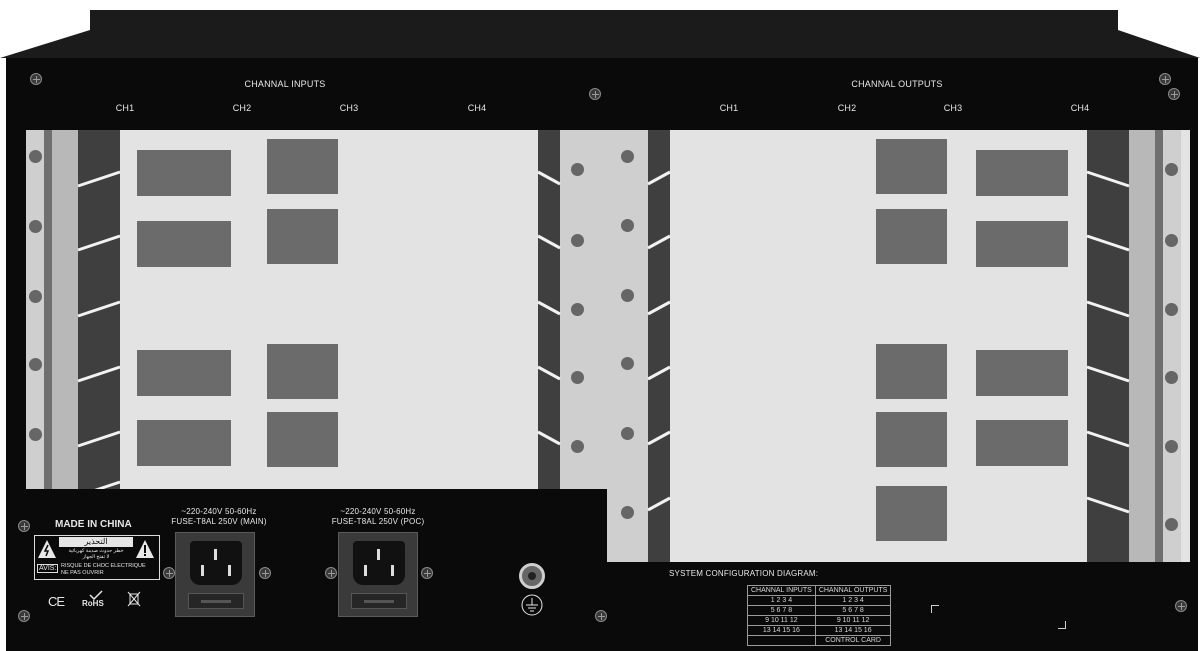 Image resolution: width=1200 pixels, height=651 pixels. What do you see at coordinates (93, 603) in the screenshot?
I see `rohs-label: RoHS` at bounding box center [93, 603].